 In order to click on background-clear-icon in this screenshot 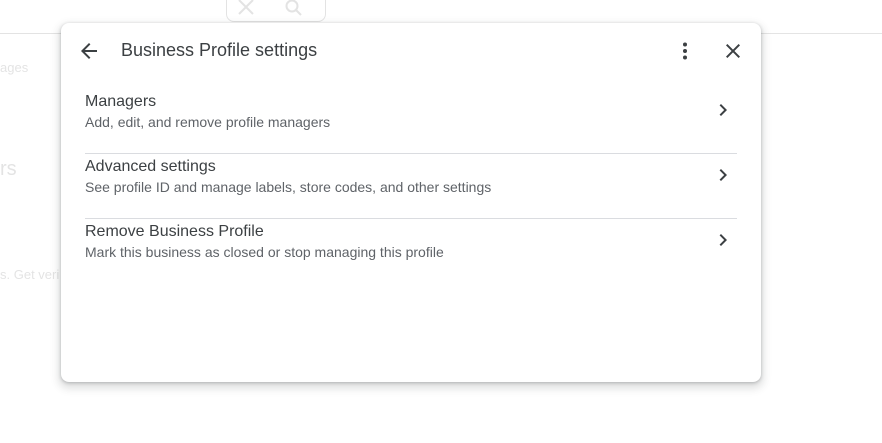, I will do `click(246, 7)`.